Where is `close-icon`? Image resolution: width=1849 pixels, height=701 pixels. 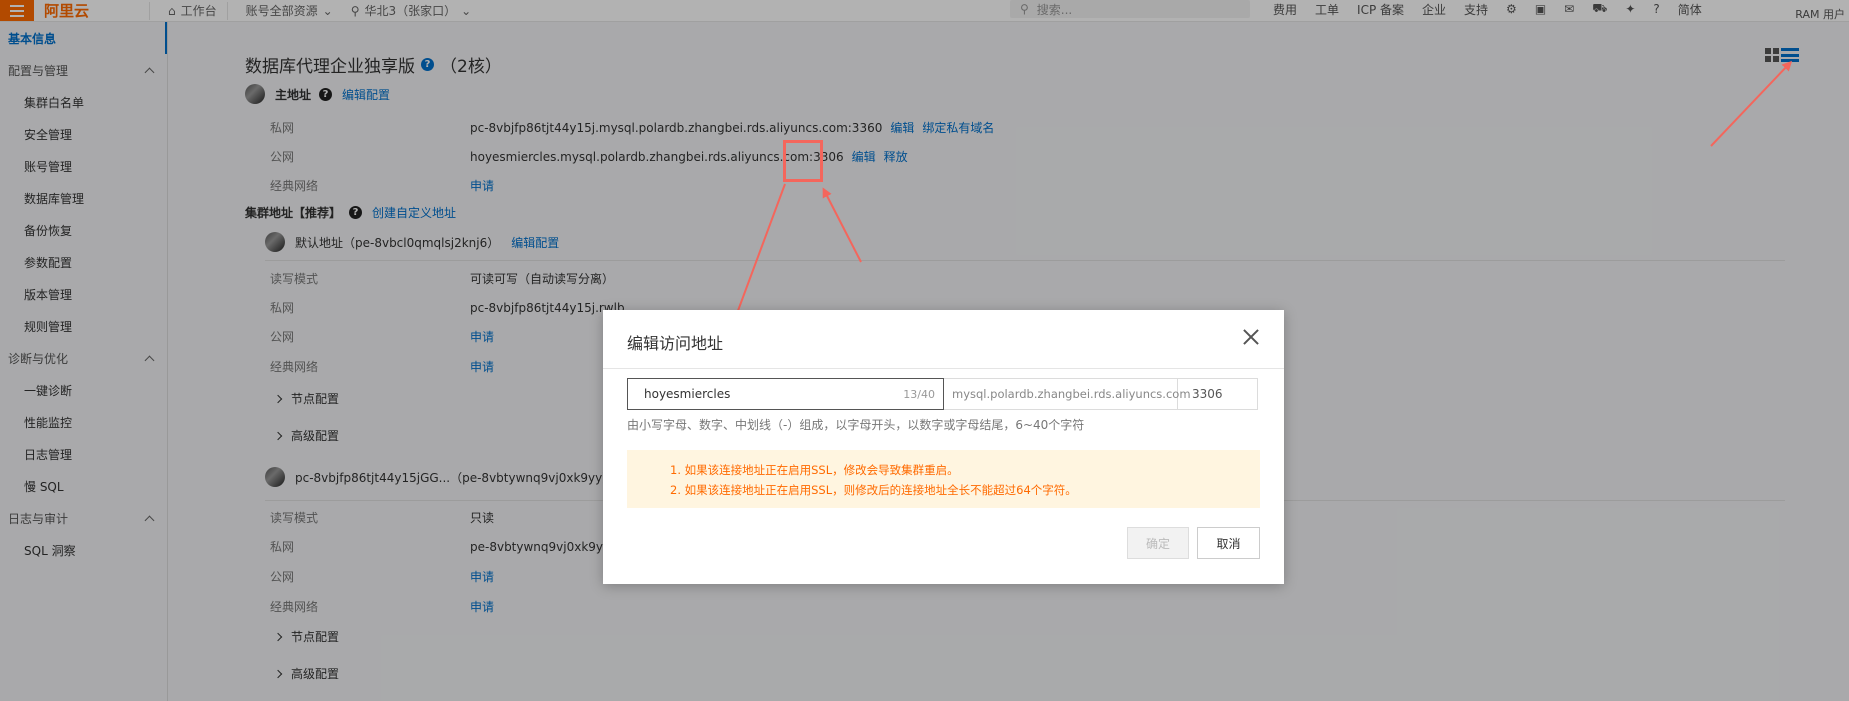 close-icon is located at coordinates (1251, 337).